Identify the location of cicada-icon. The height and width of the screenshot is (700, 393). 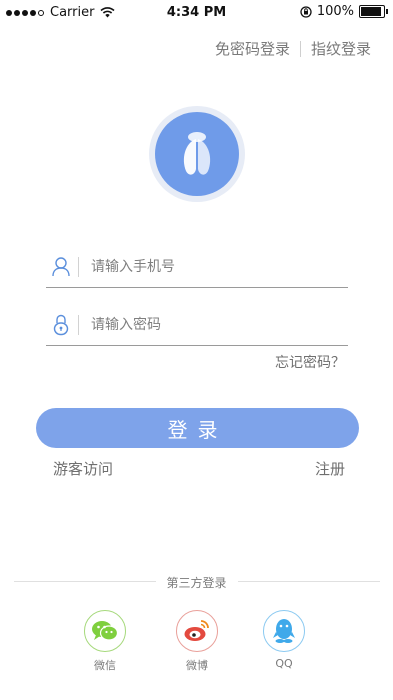
(197, 154).